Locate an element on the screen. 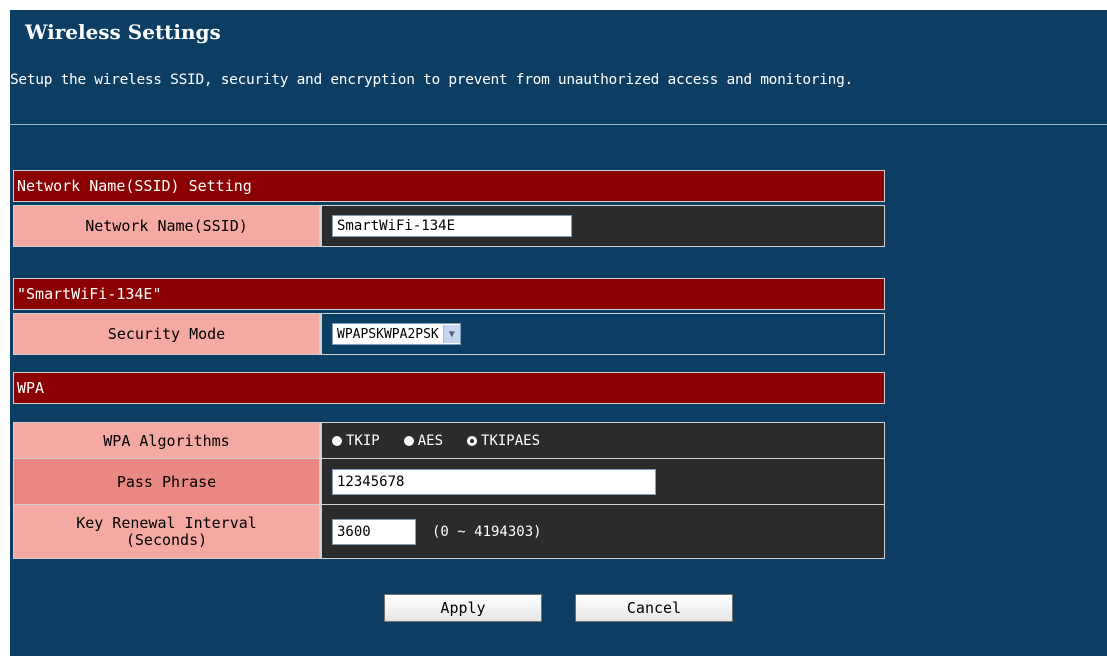 The height and width of the screenshot is (656, 1107). radio-option-tkip: TKIP is located at coordinates (356, 441).